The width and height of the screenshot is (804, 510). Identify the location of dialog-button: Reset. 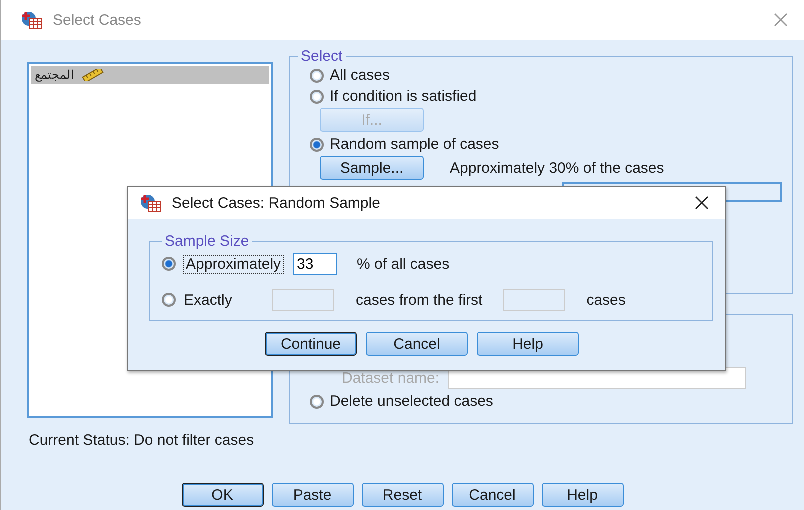
(403, 495).